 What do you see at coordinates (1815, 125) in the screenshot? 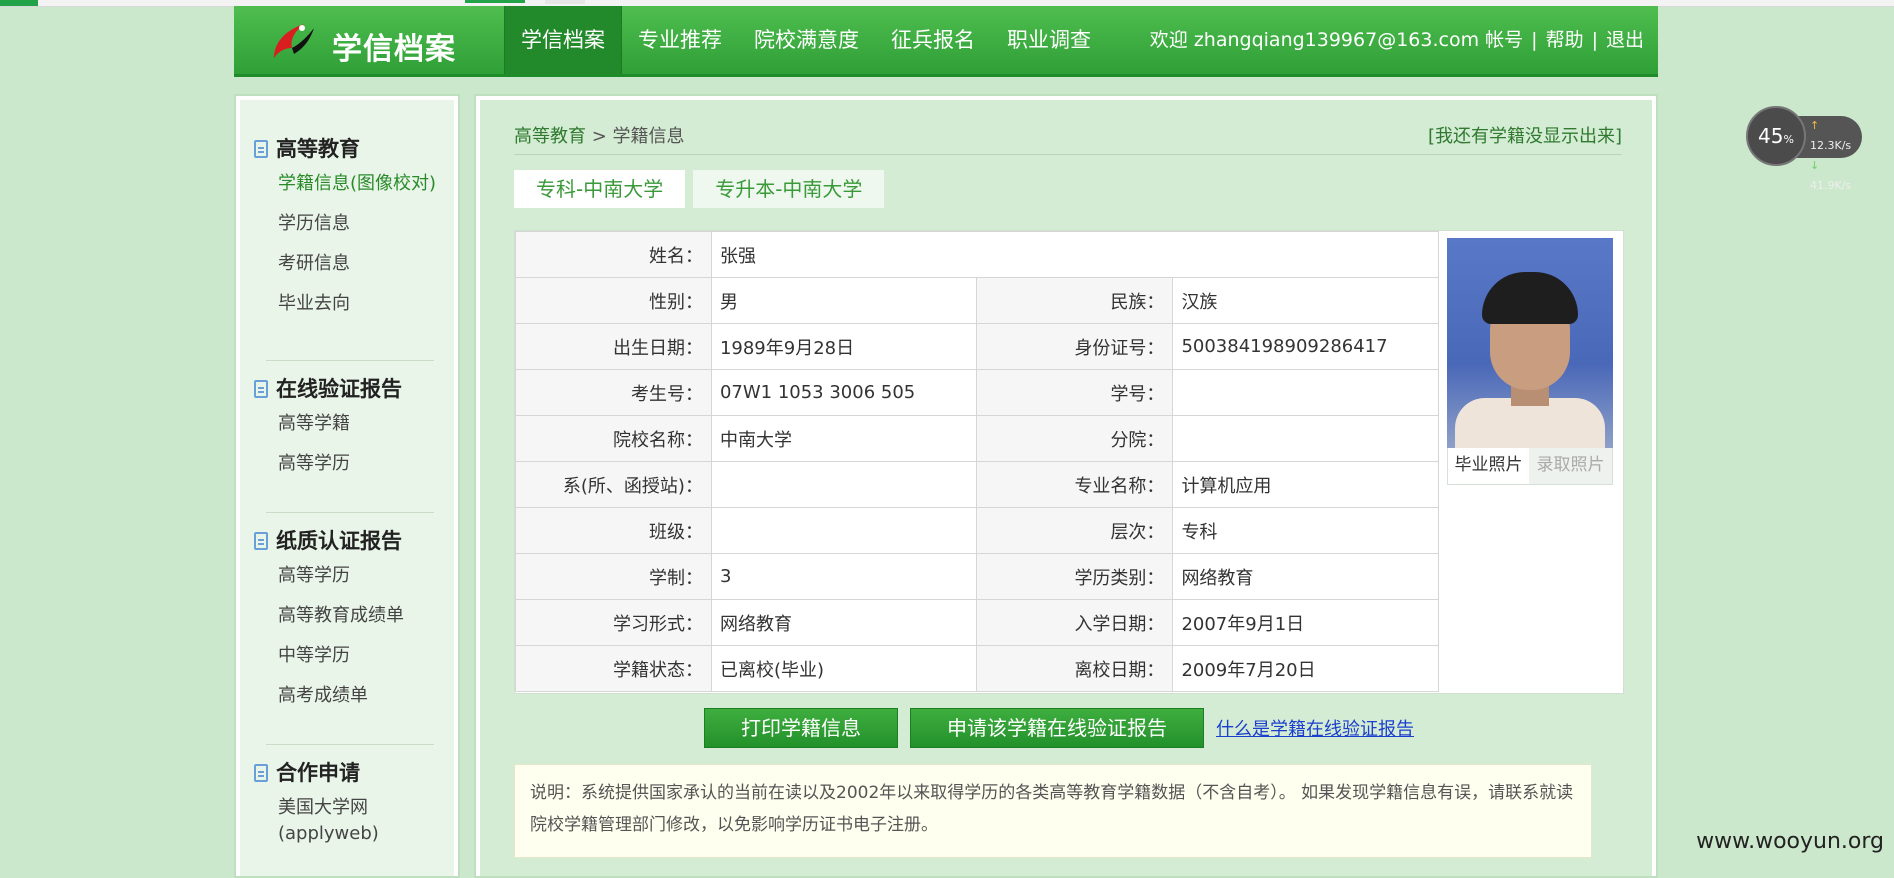
I see `upload-arrow-icon: ↑` at bounding box center [1815, 125].